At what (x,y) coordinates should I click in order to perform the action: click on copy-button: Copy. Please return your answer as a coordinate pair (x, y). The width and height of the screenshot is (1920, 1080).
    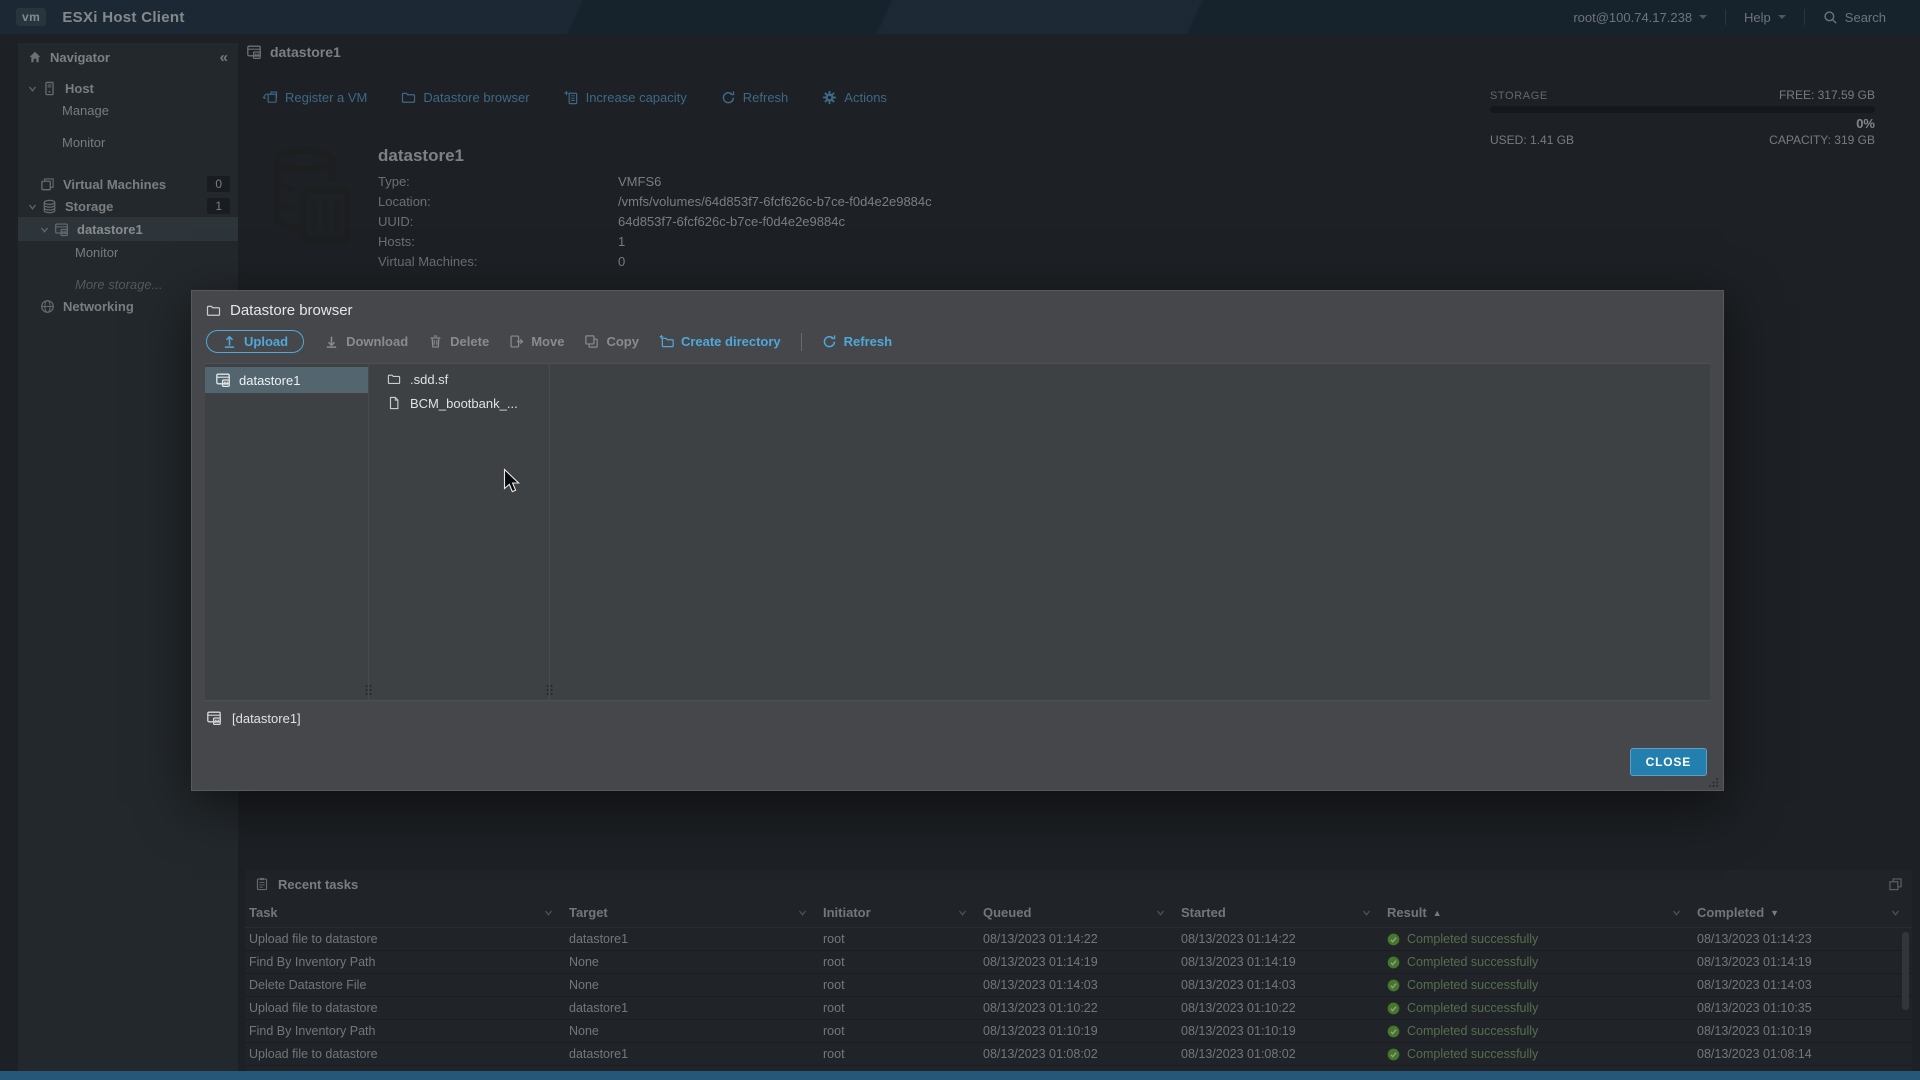
    Looking at the image, I should click on (611, 341).